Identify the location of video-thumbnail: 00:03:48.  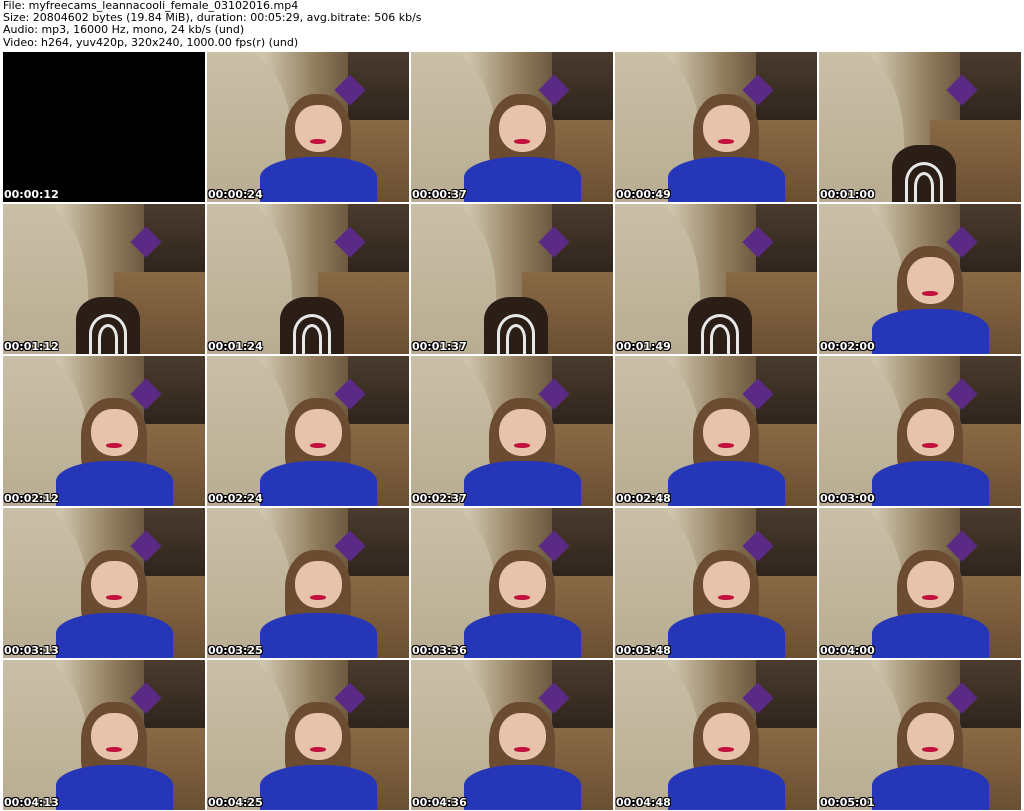
(716, 583).